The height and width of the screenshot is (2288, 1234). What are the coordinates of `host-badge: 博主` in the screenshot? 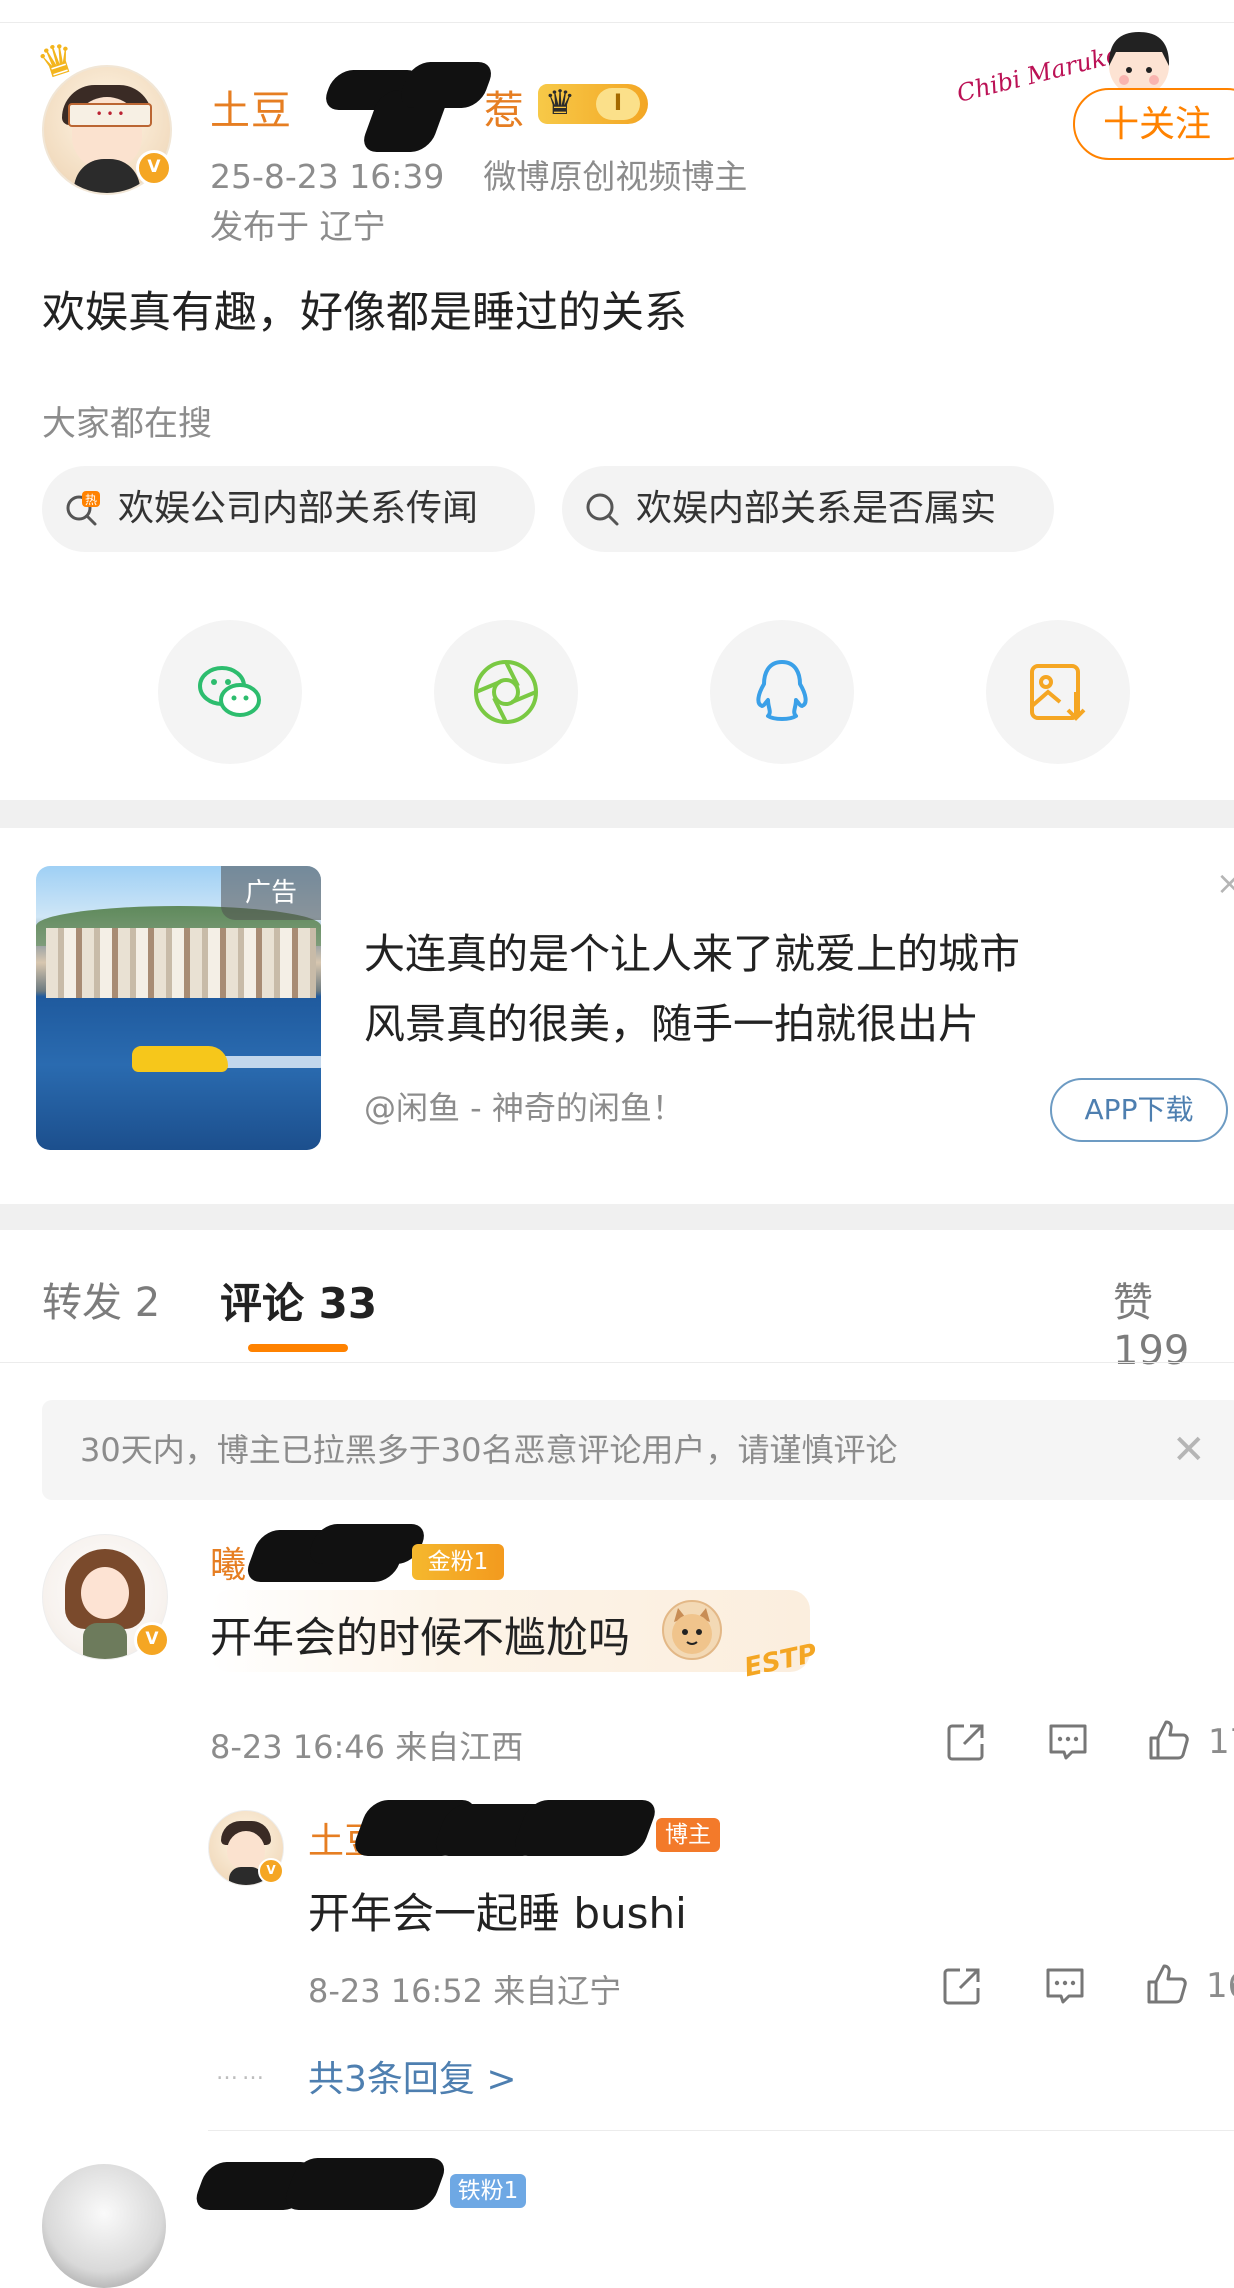 It's located at (688, 1835).